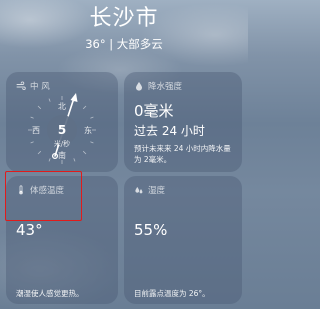  Describe the element at coordinates (139, 86) in the screenshot. I see `raindrop-icon` at that location.